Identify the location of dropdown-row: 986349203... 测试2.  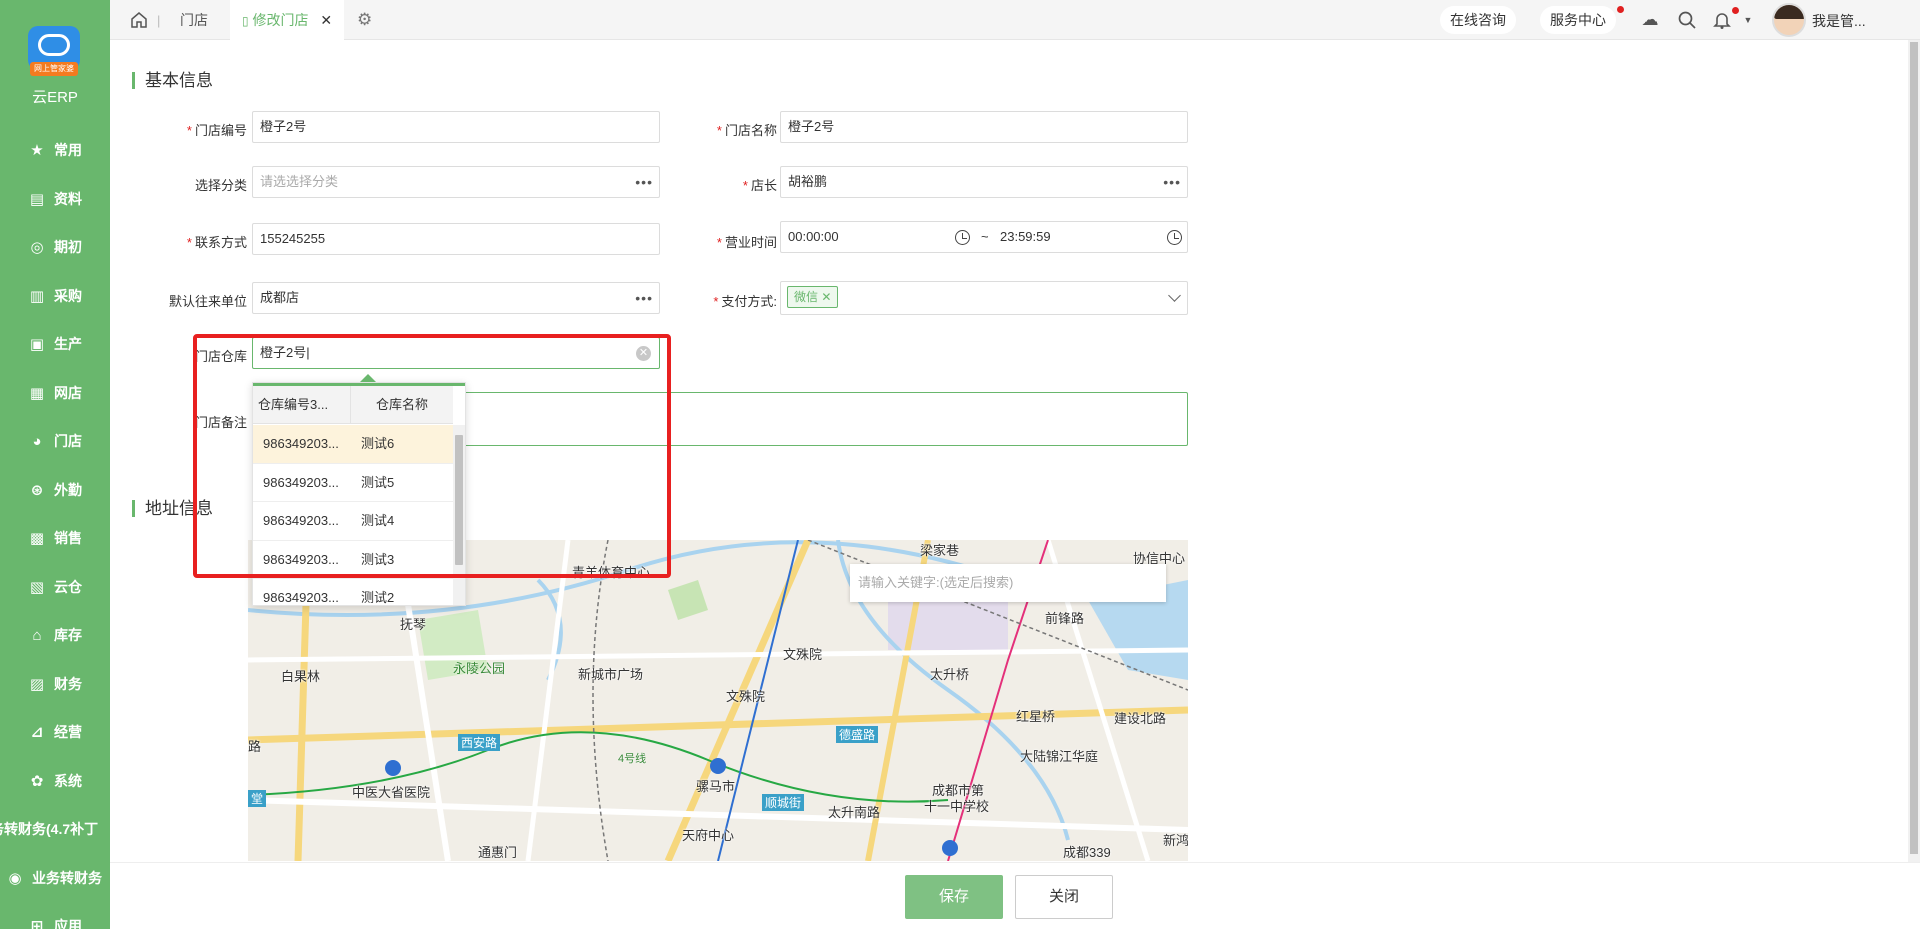
(353, 592).